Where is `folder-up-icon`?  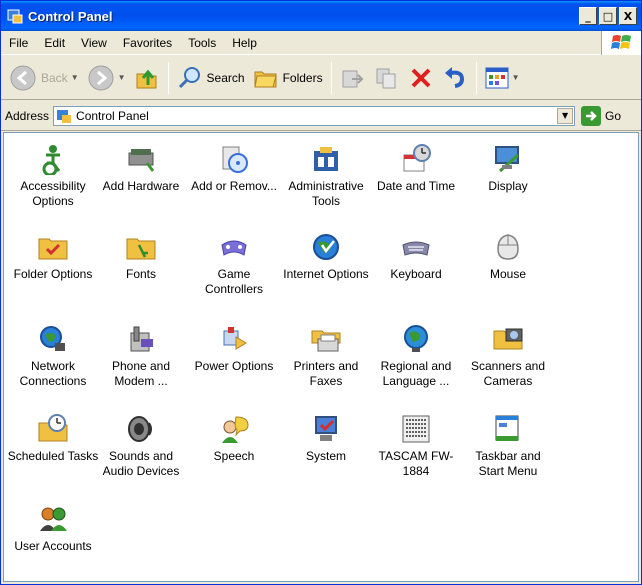 folder-up-icon is located at coordinates (146, 78).